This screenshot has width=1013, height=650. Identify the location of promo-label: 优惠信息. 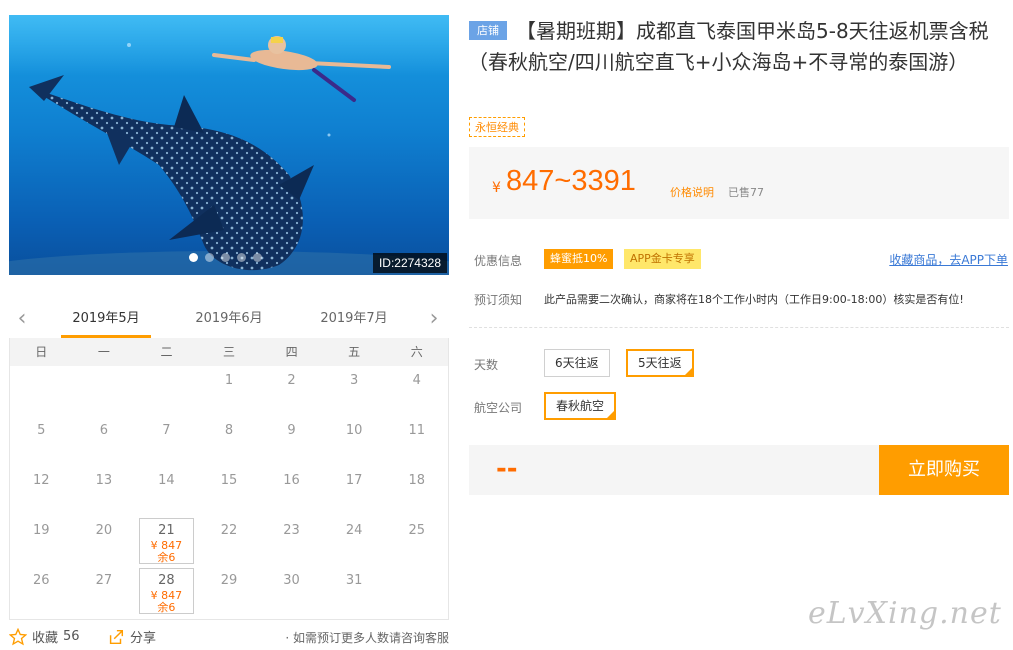
(498, 261).